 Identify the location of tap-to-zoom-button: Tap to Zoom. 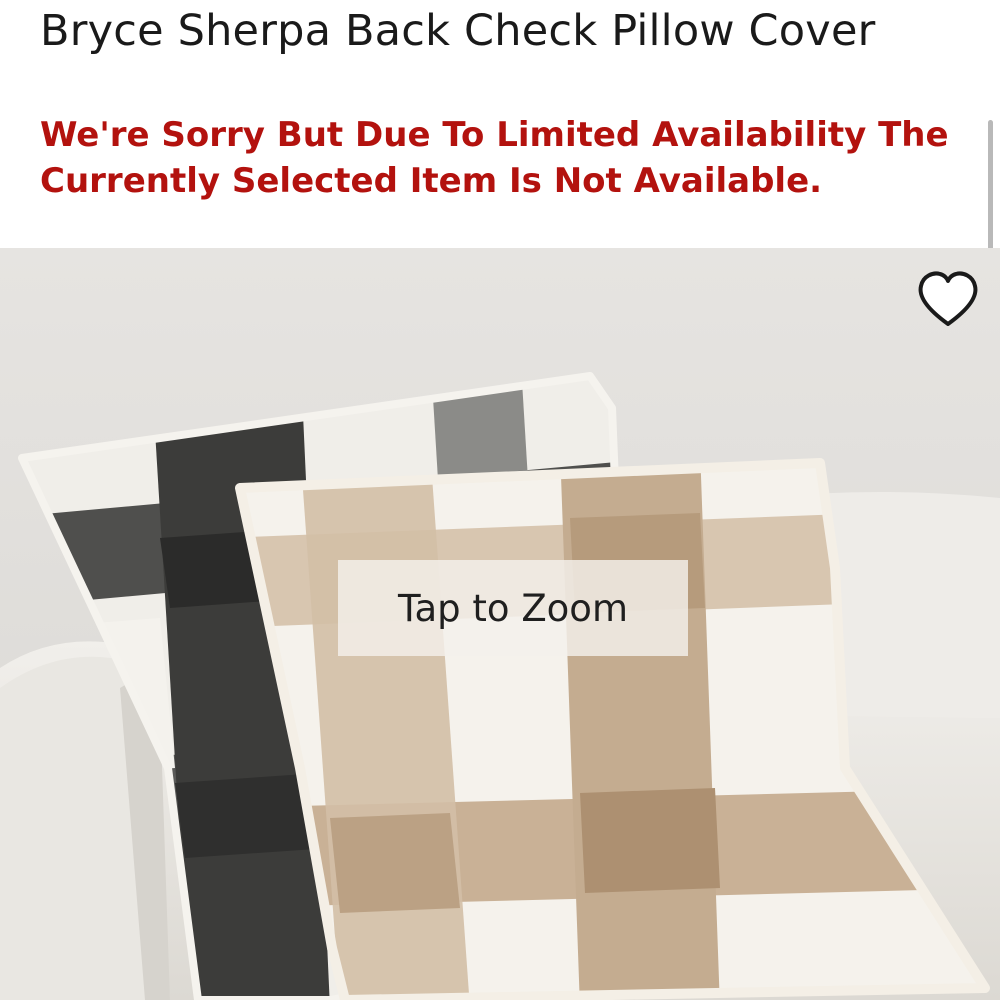
(513, 608).